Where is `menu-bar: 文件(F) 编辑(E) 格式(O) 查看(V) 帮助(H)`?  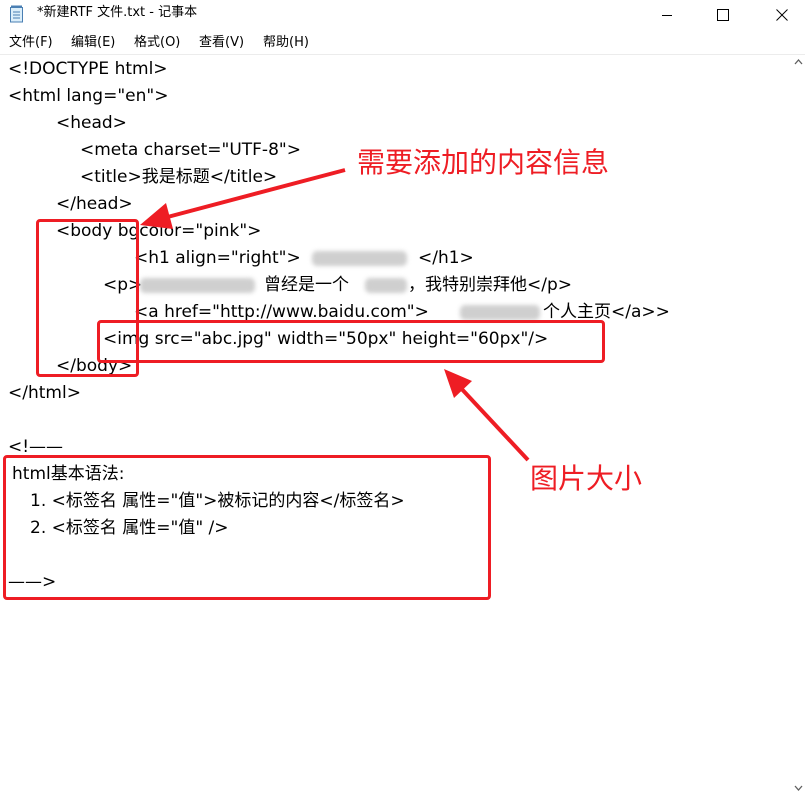 menu-bar: 文件(F) 编辑(E) 格式(O) 查看(V) 帮助(H) is located at coordinates (402, 42).